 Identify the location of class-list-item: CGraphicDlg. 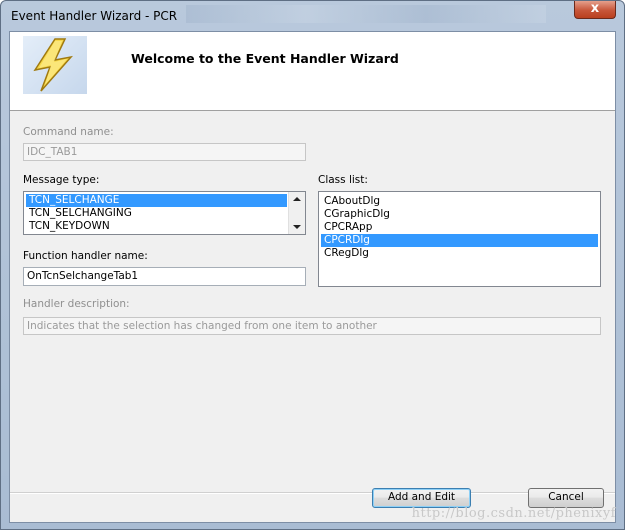
(459, 214).